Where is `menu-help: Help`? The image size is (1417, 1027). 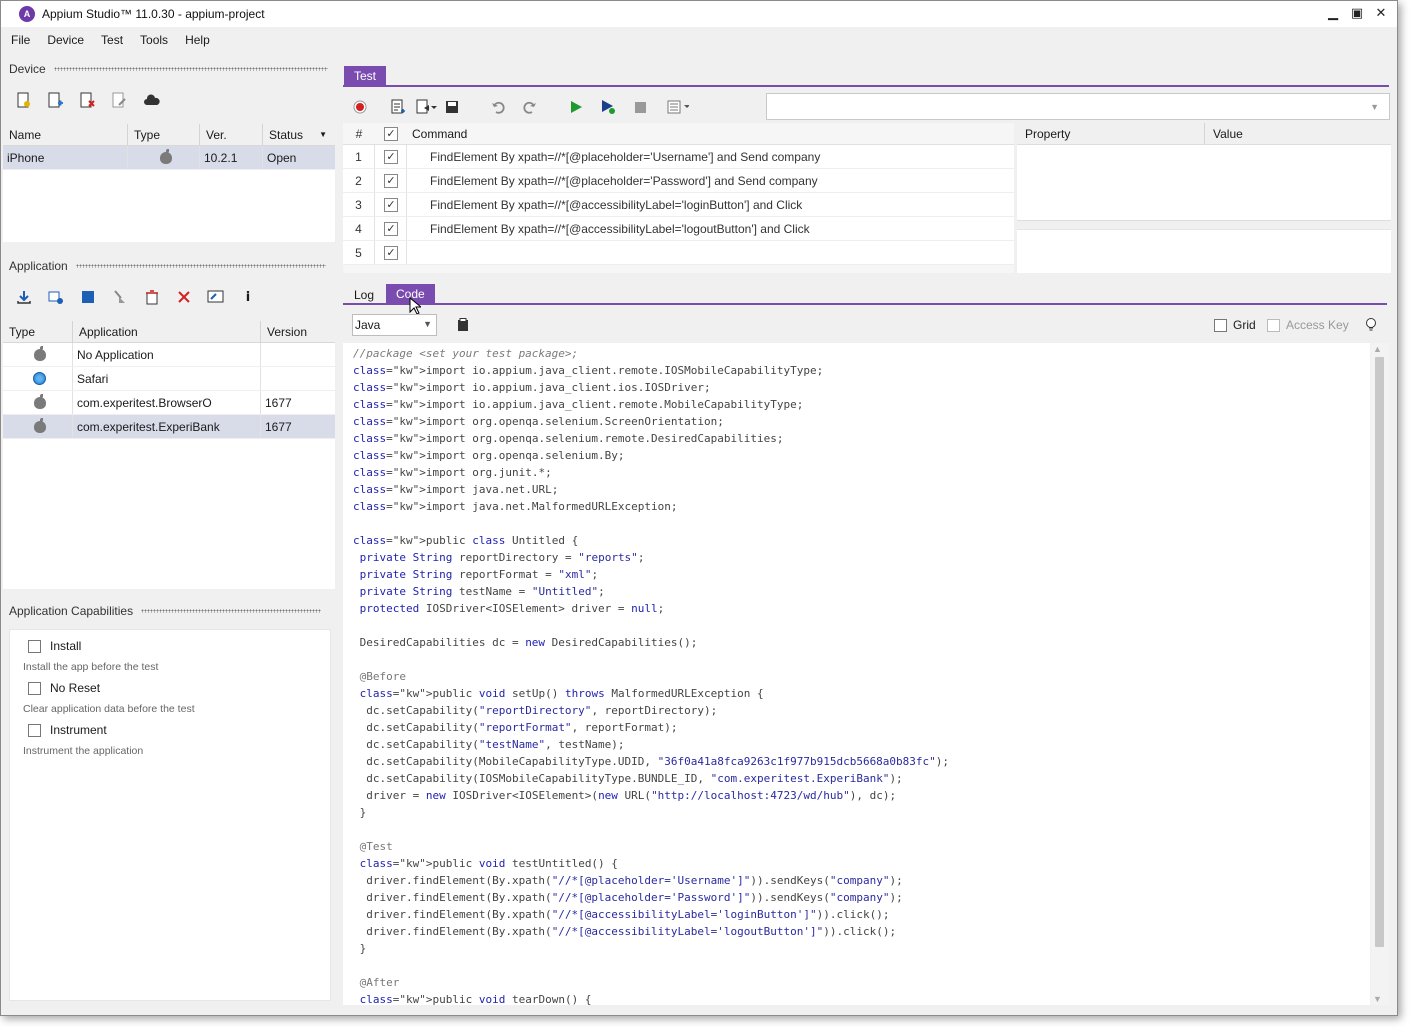 menu-help: Help is located at coordinates (197, 40).